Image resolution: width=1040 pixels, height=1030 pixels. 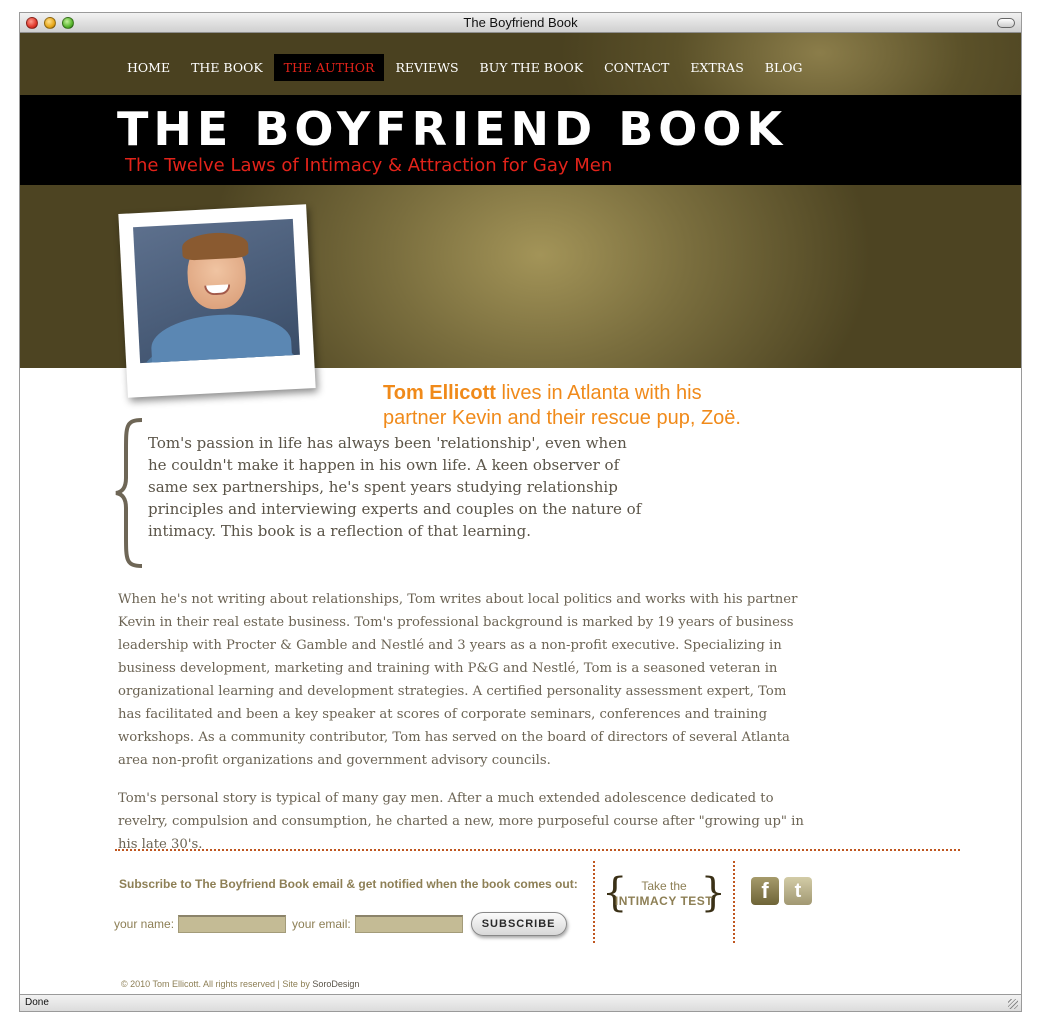 What do you see at coordinates (765, 891) in the screenshot?
I see `facebook-icon: f` at bounding box center [765, 891].